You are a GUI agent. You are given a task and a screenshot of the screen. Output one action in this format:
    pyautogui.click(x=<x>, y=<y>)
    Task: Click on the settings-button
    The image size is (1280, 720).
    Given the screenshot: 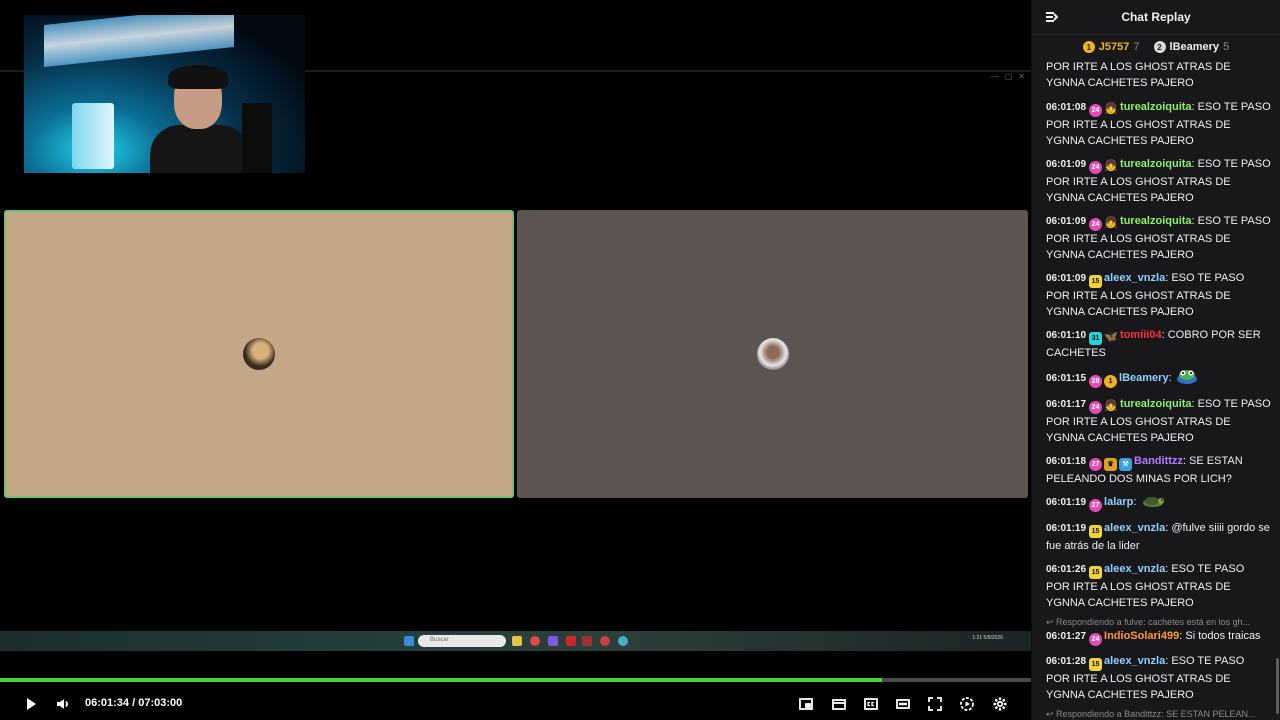 What is the action you would take?
    pyautogui.click(x=1000, y=704)
    